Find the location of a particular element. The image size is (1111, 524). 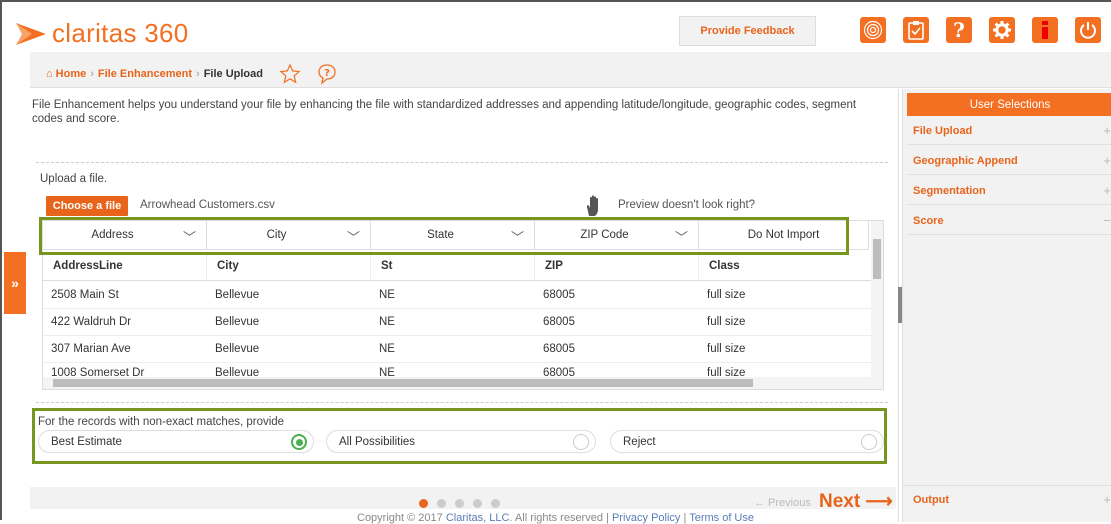

copyright-text: Copyright © 2017 is located at coordinates (400, 518).